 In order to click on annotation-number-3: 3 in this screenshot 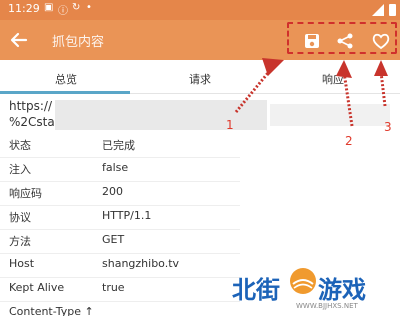, I will do `click(388, 127)`.